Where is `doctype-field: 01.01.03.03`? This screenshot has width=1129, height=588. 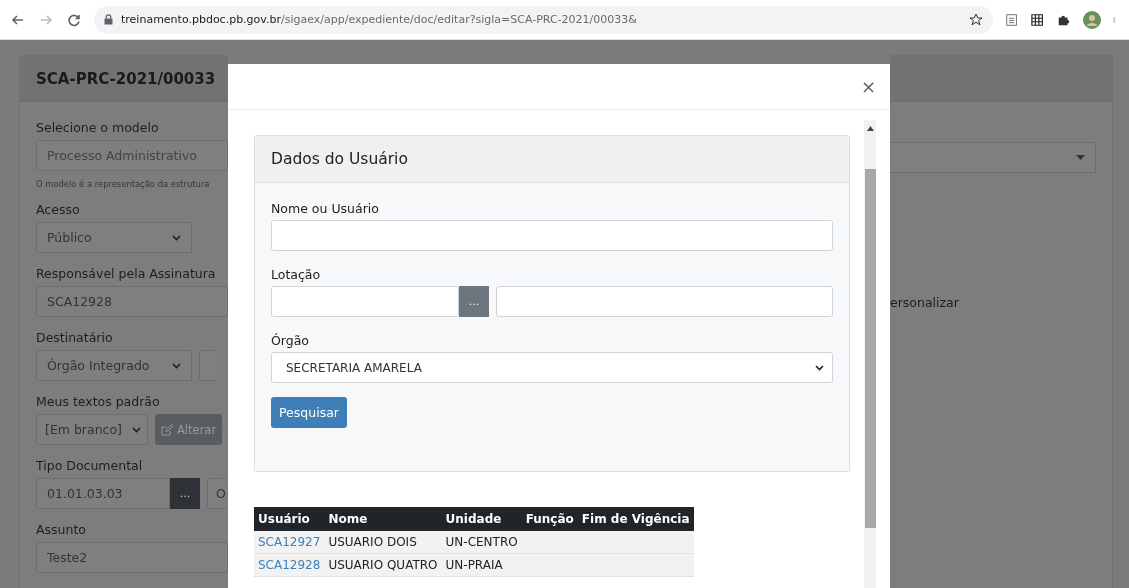
doctype-field: 01.01.03.03 is located at coordinates (103, 493).